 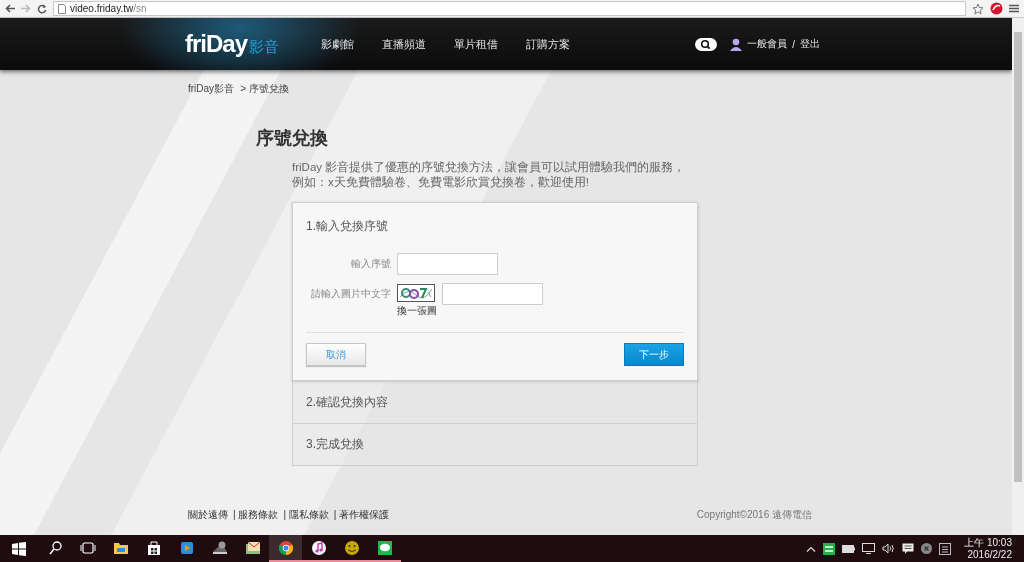 What do you see at coordinates (548, 44) in the screenshot?
I see `nav-link: 訂購方案` at bounding box center [548, 44].